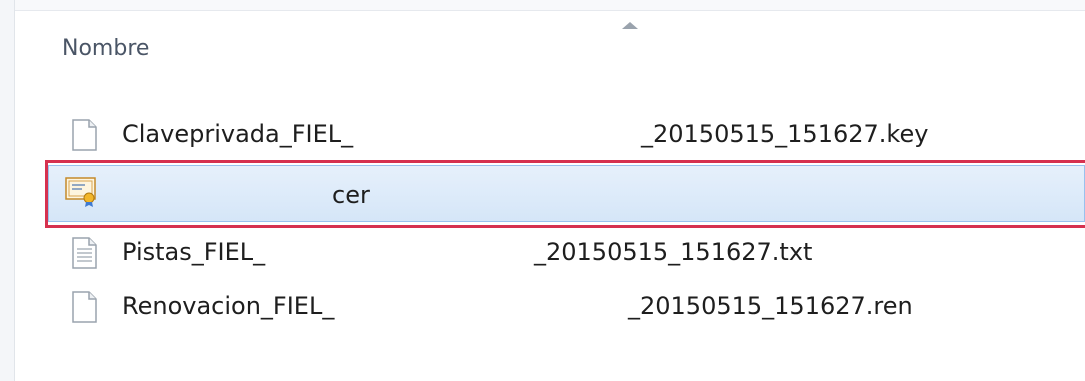  I want to click on file-name-suffix: _20150515_151627.key, so click(785, 134).